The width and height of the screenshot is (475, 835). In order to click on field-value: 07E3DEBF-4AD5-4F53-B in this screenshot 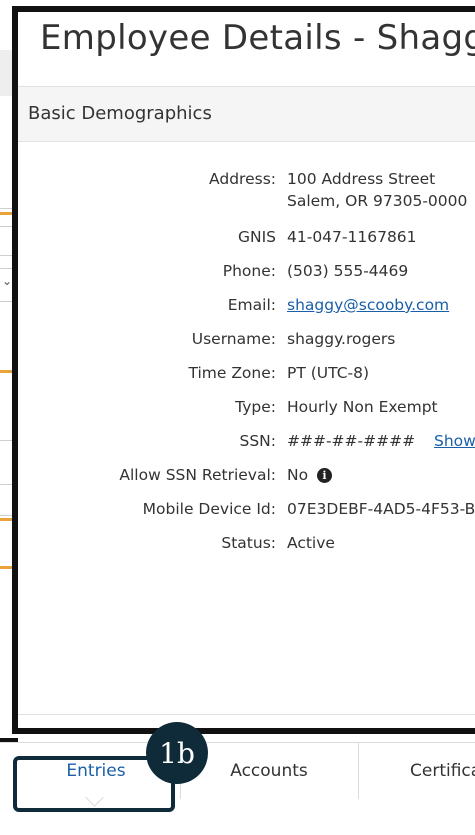, I will do `click(381, 509)`.